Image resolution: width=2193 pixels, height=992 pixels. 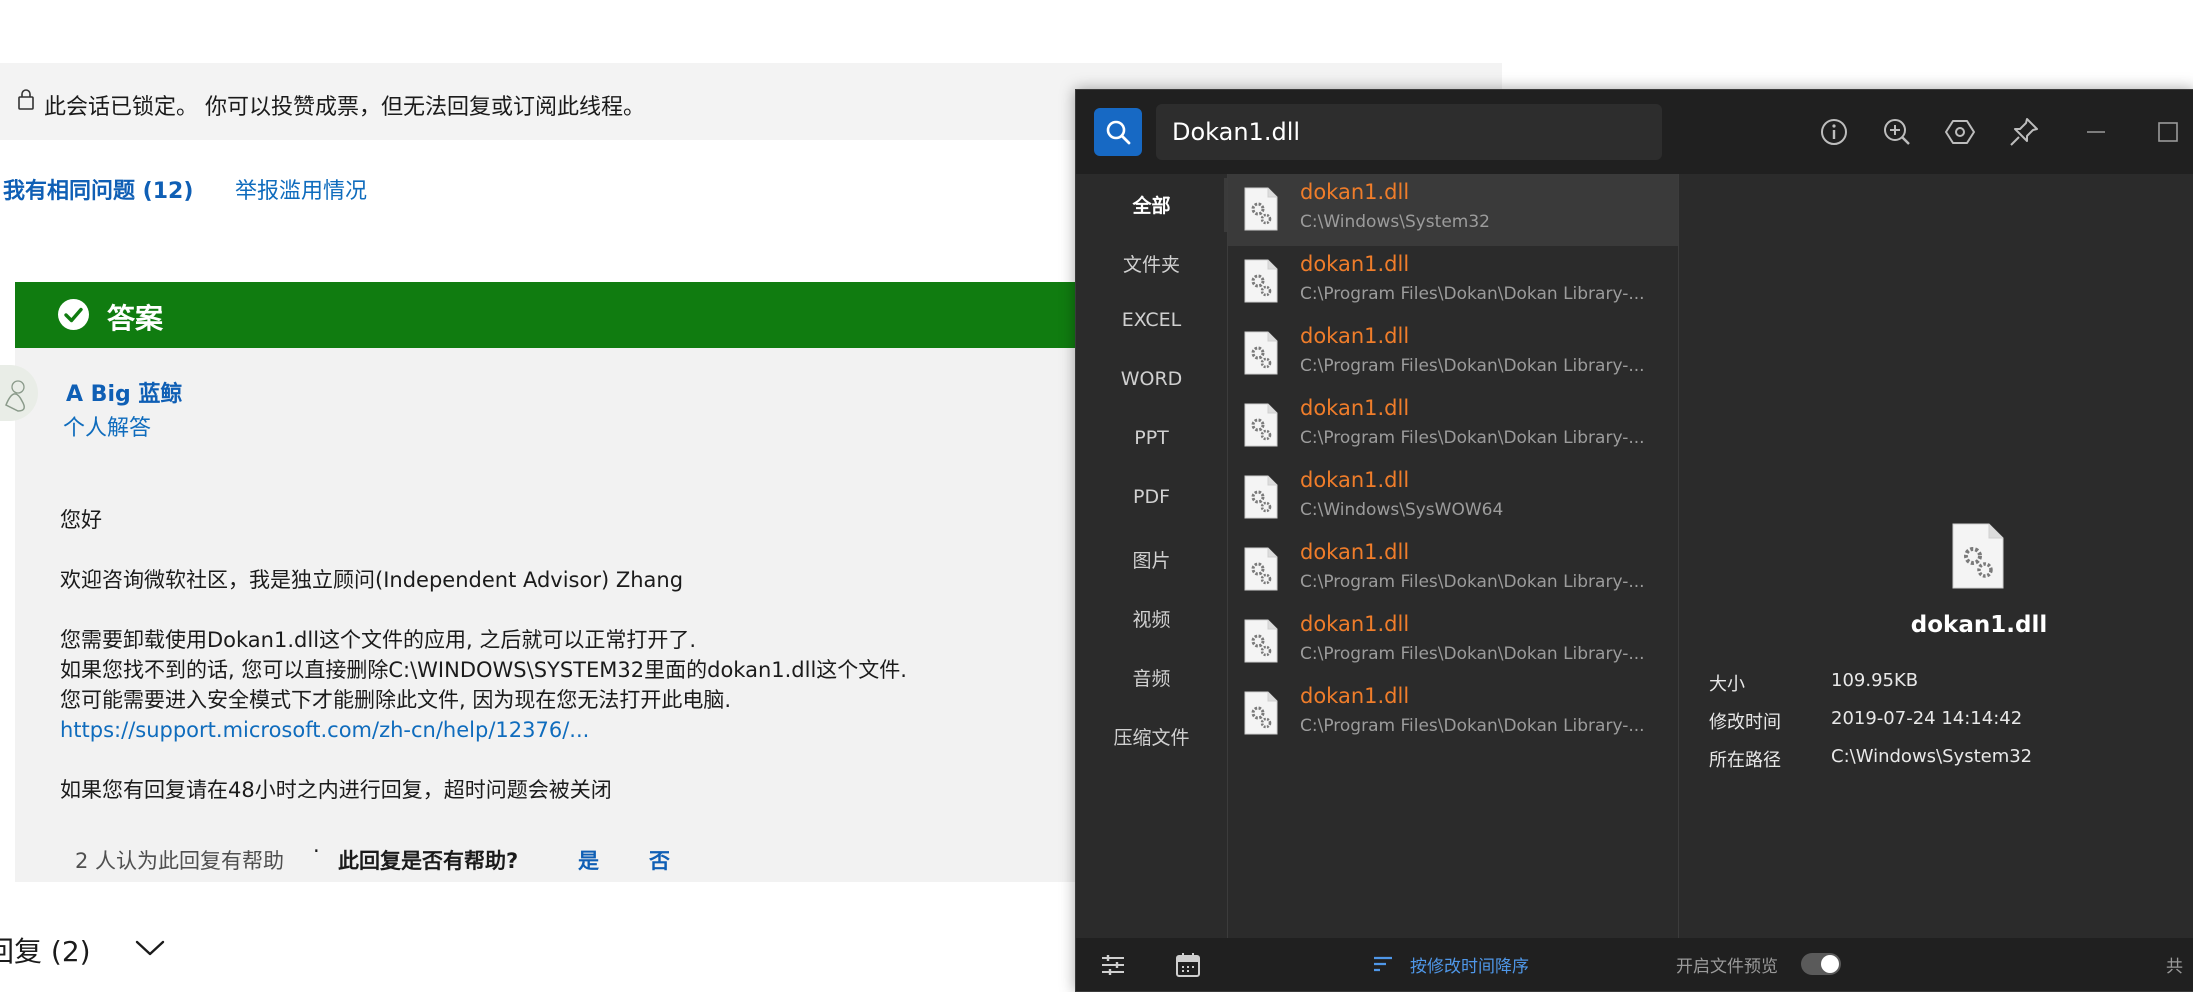 What do you see at coordinates (1453, 210) in the screenshot?
I see `list-item: dokan1.dll C:\Windows\System32` at bounding box center [1453, 210].